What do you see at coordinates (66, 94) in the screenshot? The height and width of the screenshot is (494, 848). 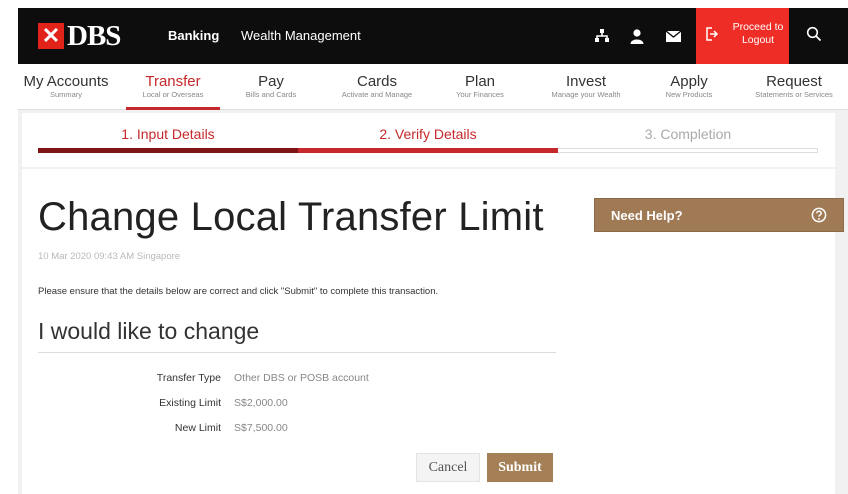 I see `nav-subtitle: Summary` at bounding box center [66, 94].